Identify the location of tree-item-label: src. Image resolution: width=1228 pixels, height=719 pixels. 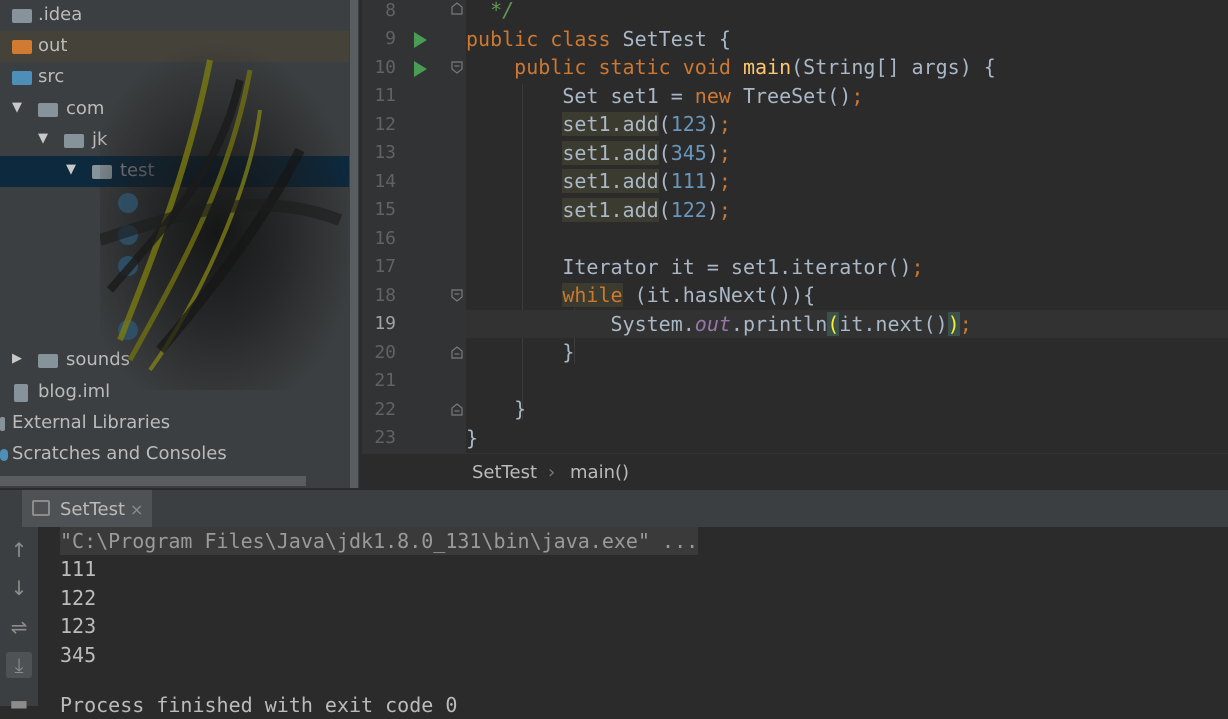
(51, 76).